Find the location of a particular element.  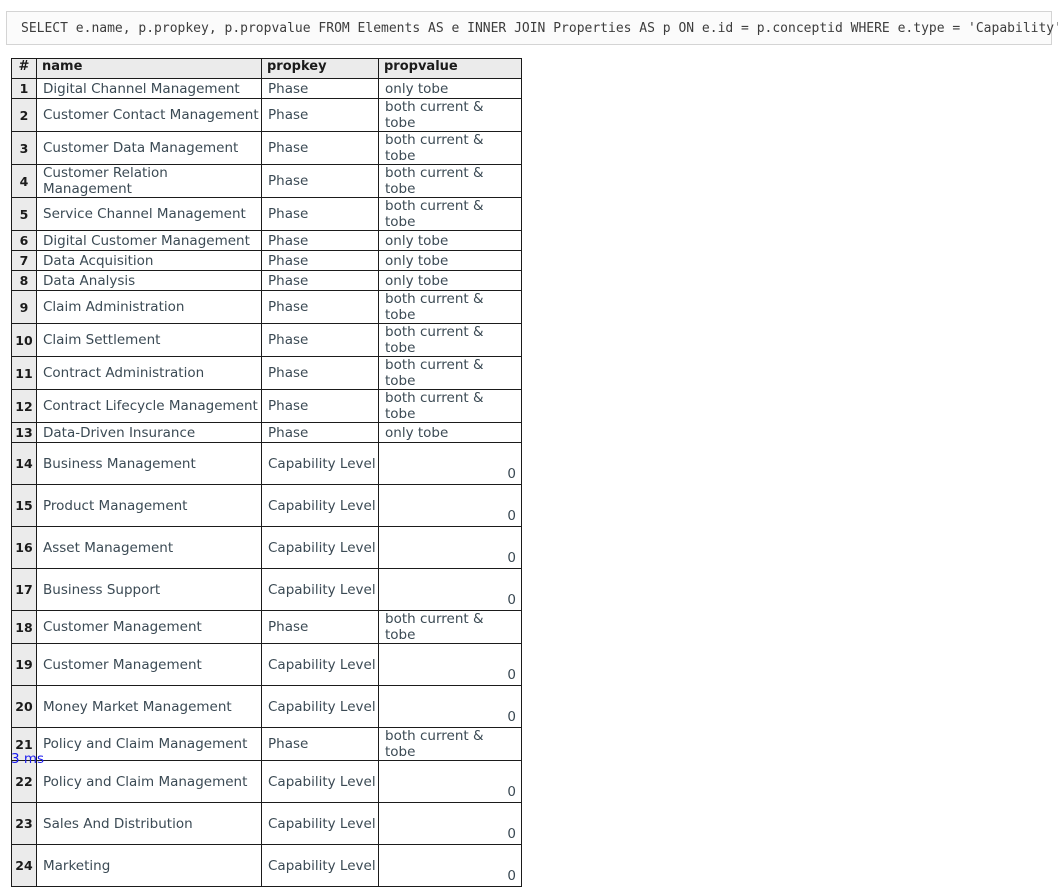

query-timing-label: 3 ms is located at coordinates (27, 759).